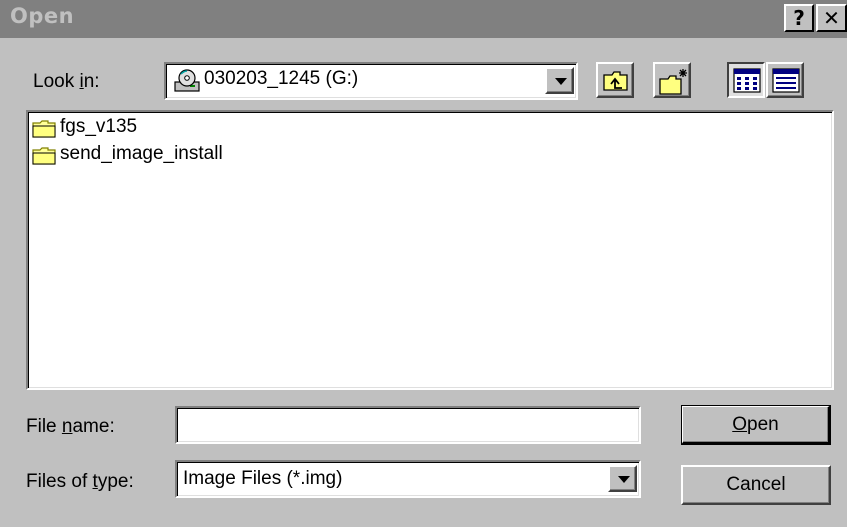 The image size is (847, 527). I want to click on look-in-dropdown-button, so click(559, 80).